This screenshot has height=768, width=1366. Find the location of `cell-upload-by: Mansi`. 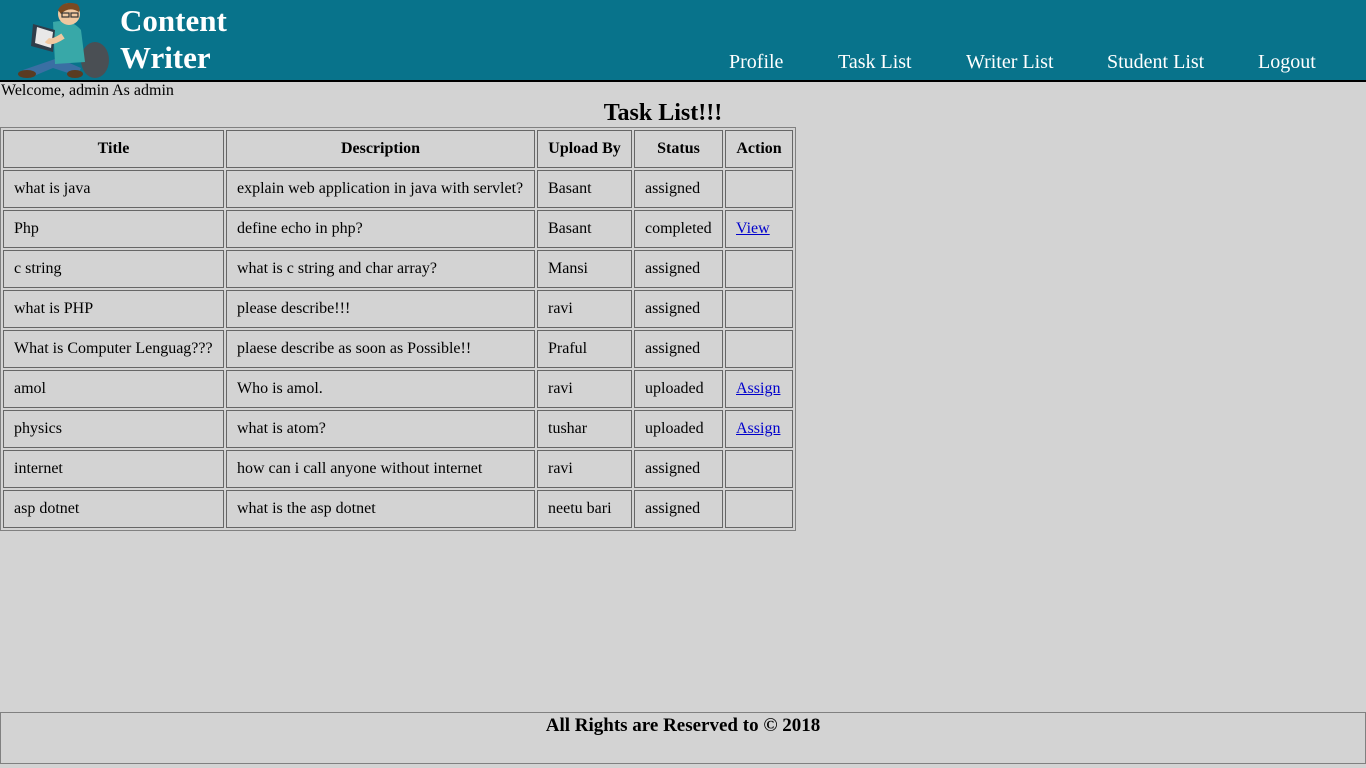

cell-upload-by: Mansi is located at coordinates (584, 269).